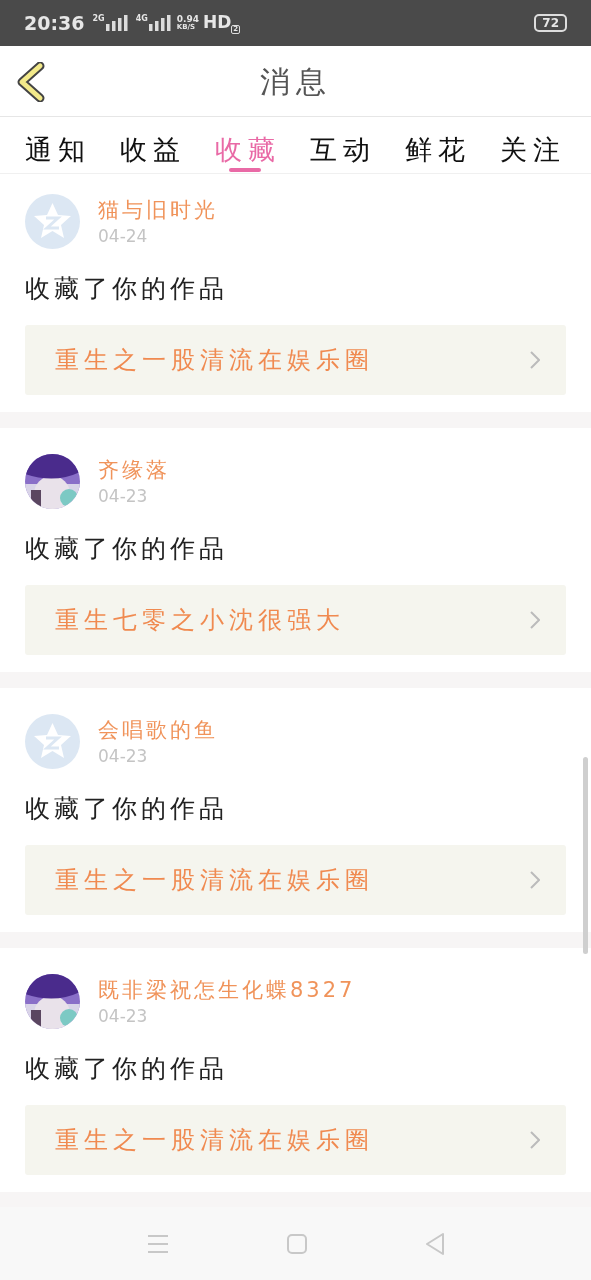 This screenshot has height=1280, width=591. I want to click on speed-value: 0.94, so click(187, 19).